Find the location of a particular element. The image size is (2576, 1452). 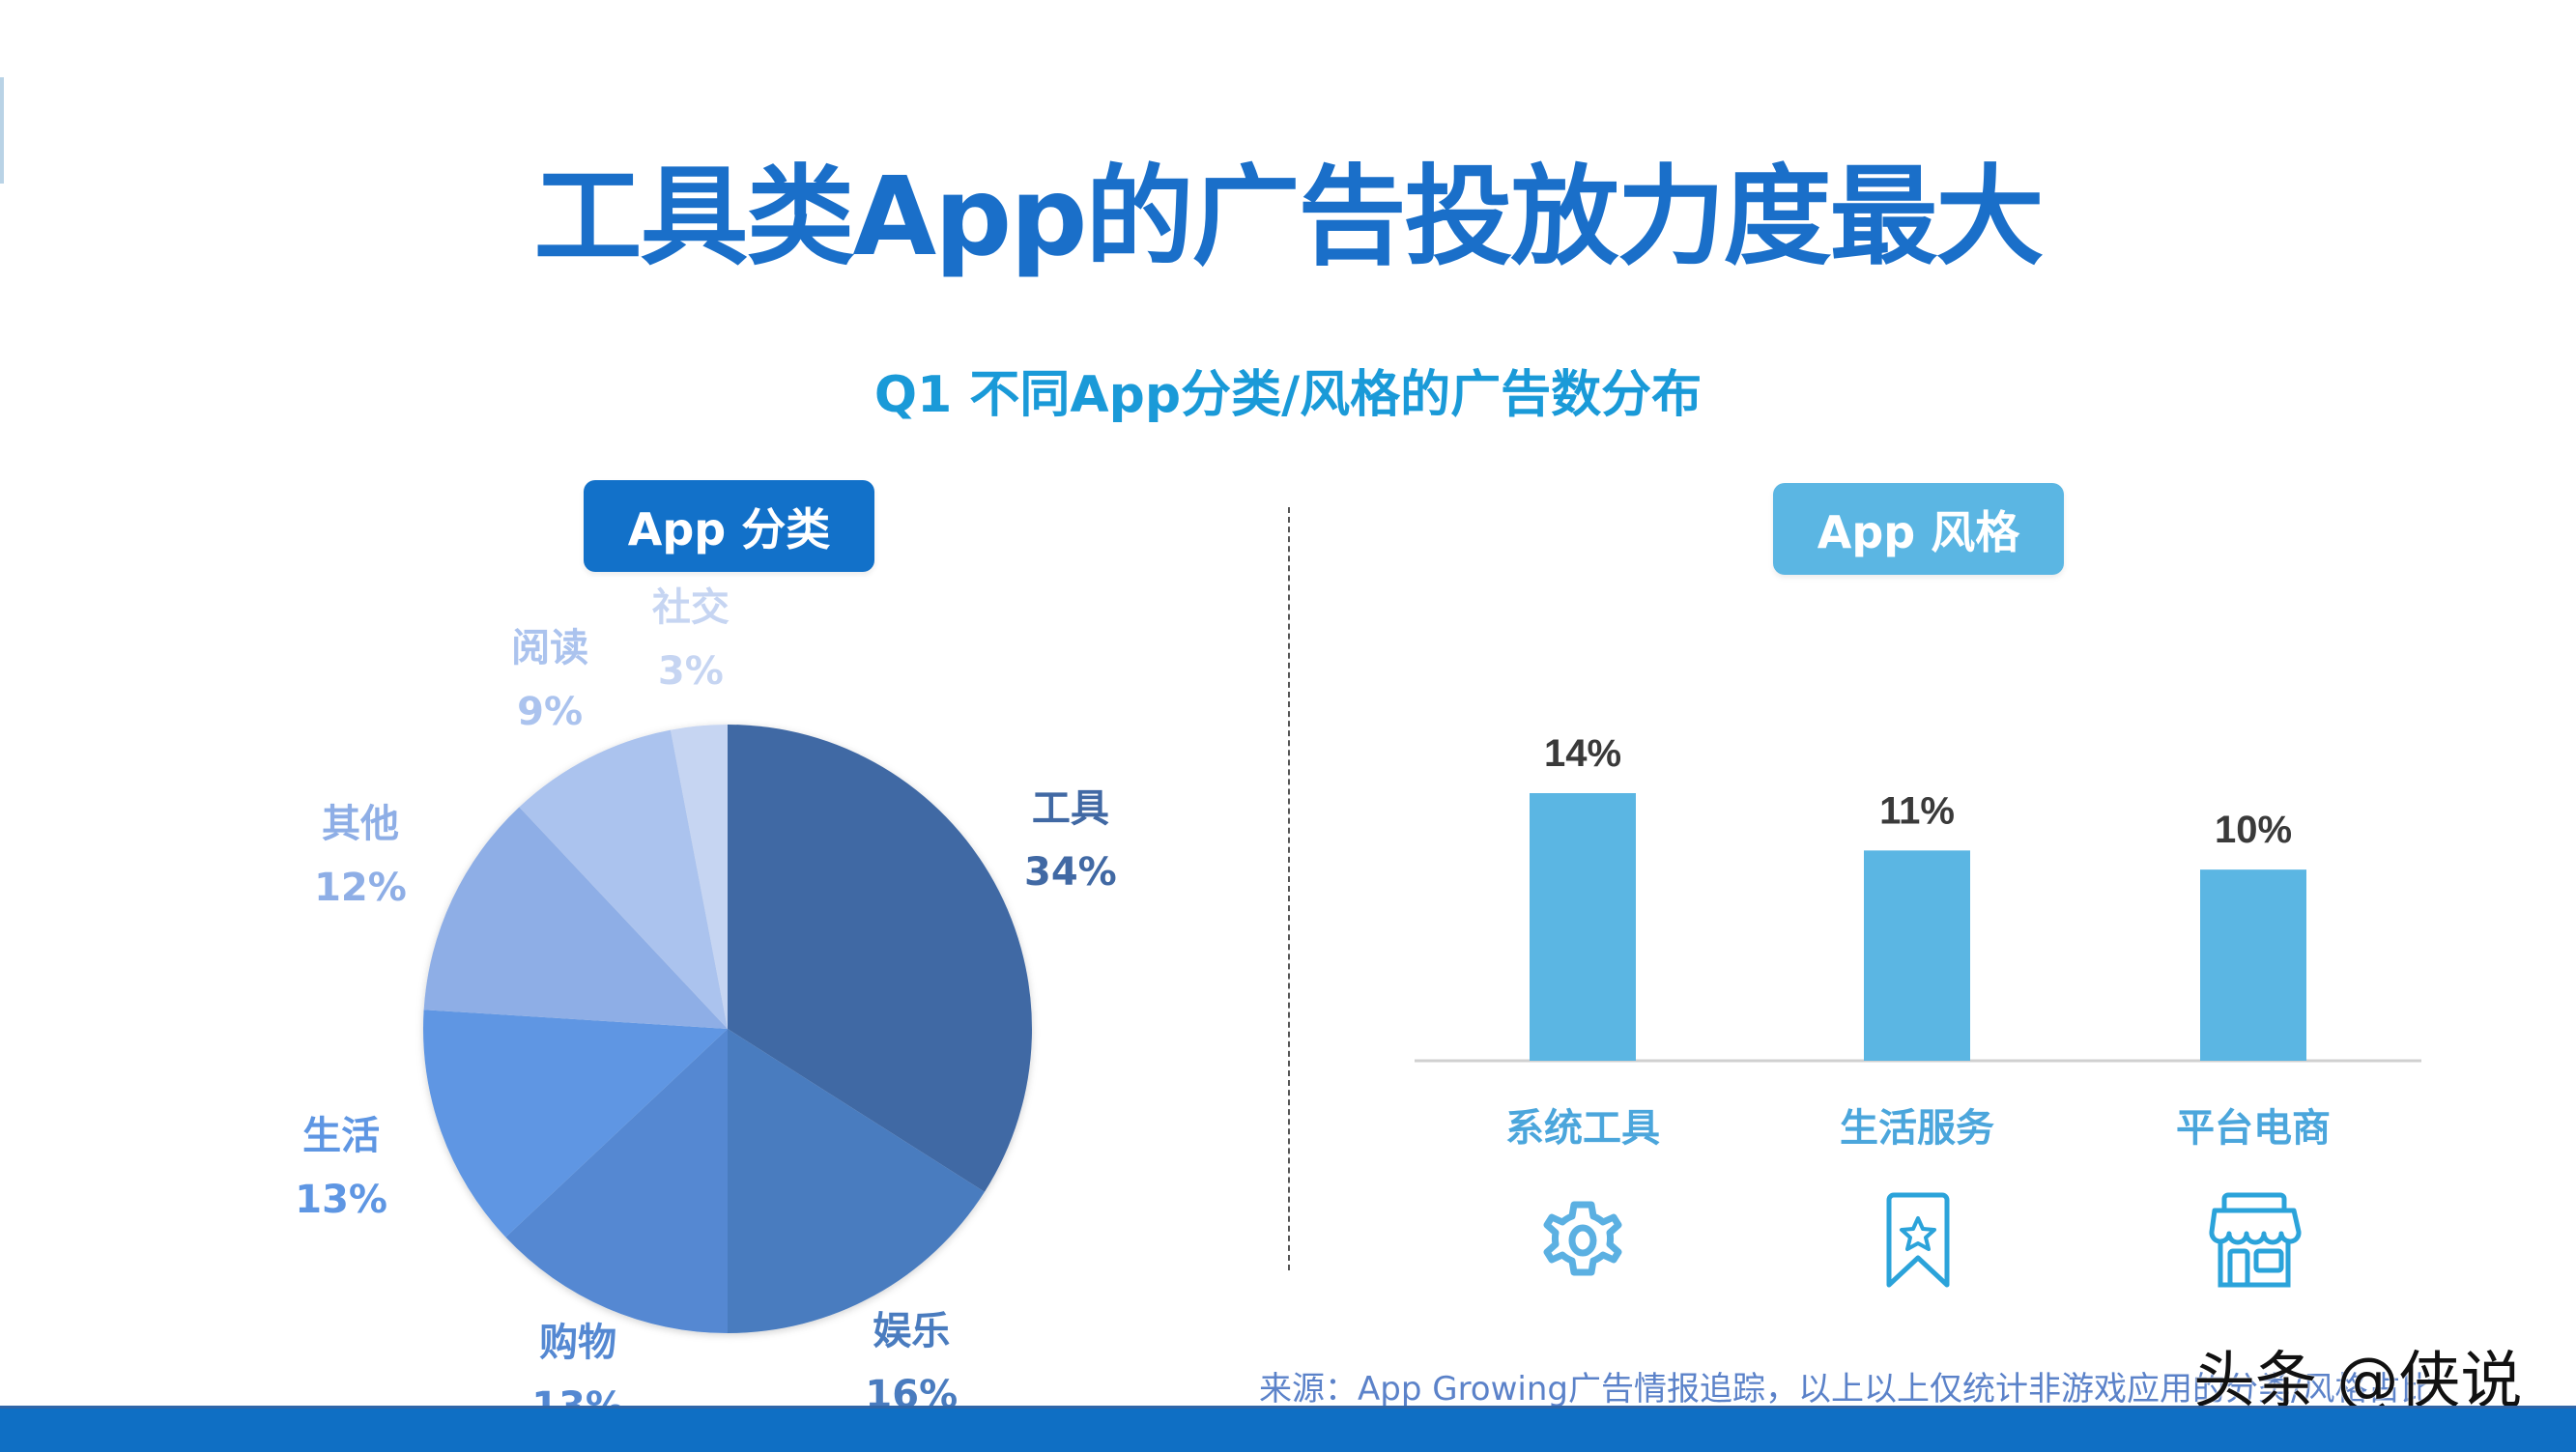

pie-label-category: 娱乐 is located at coordinates (912, 1331).